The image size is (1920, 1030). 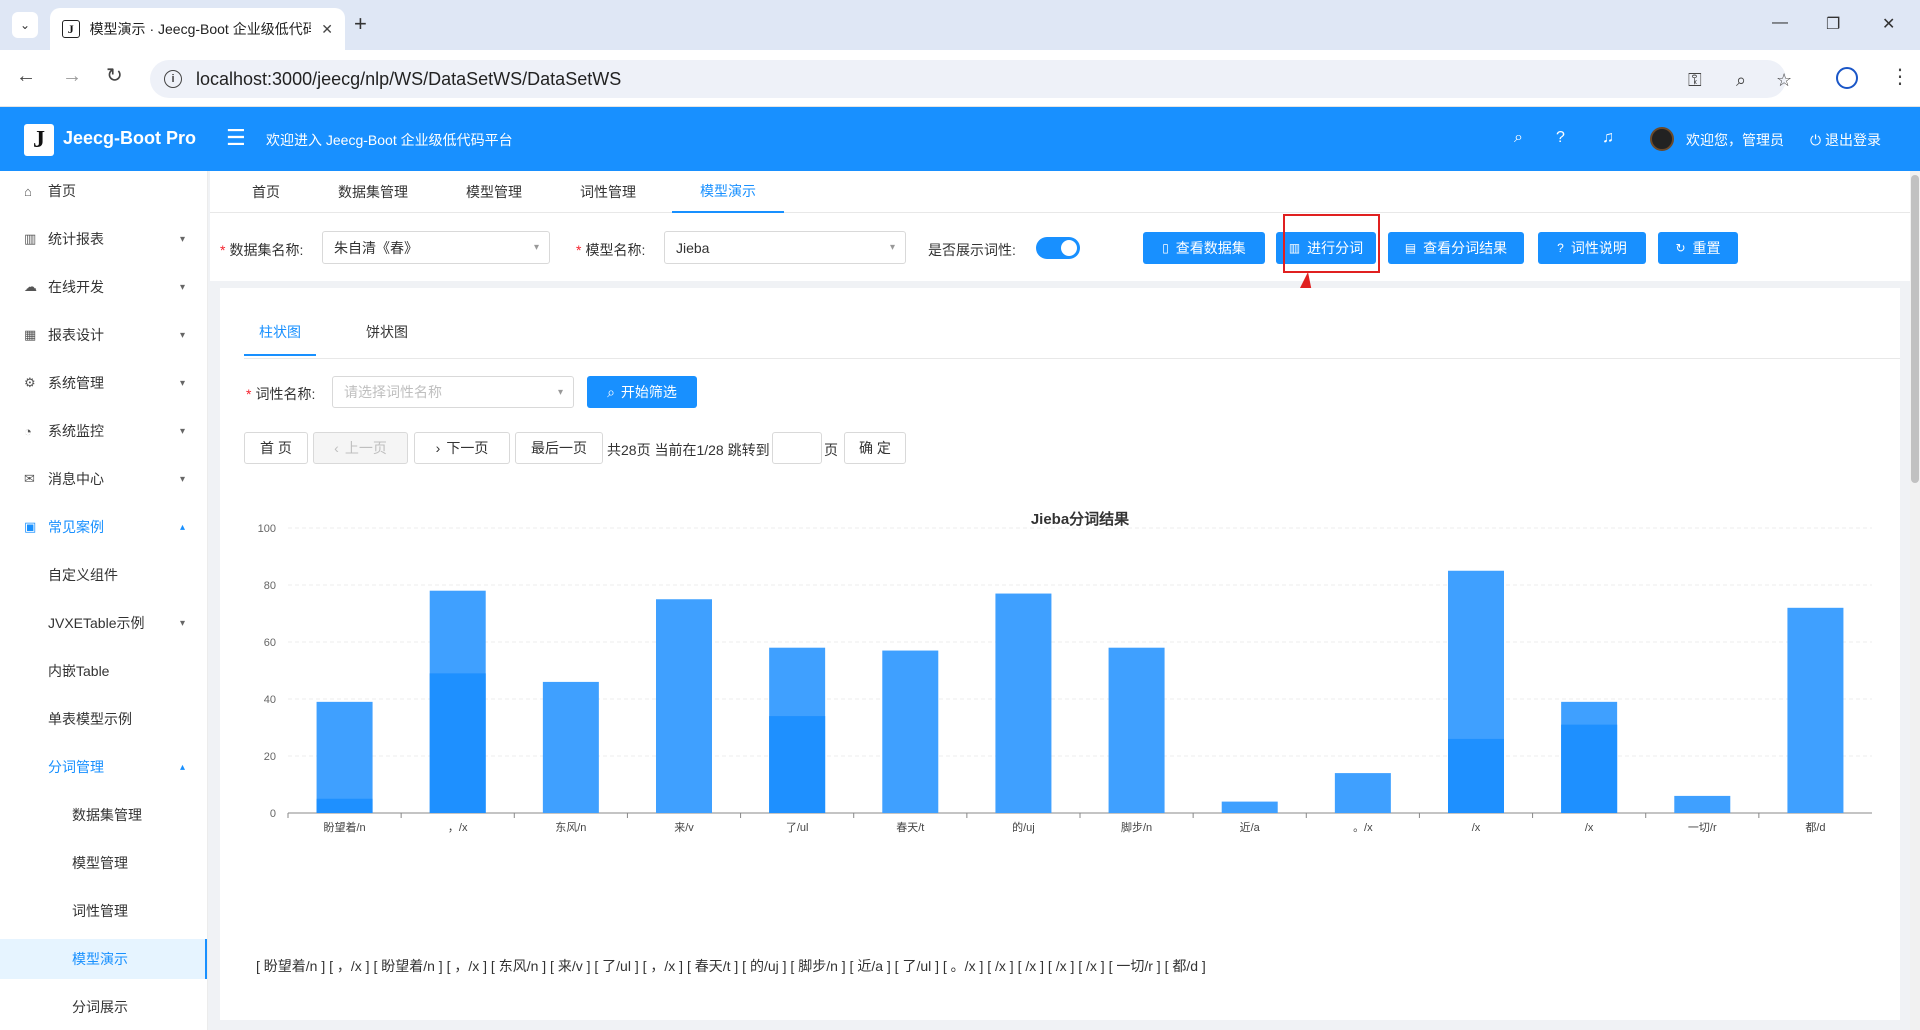 What do you see at coordinates (30, 238) in the screenshot?
I see `bar-chart-icon: ▥` at bounding box center [30, 238].